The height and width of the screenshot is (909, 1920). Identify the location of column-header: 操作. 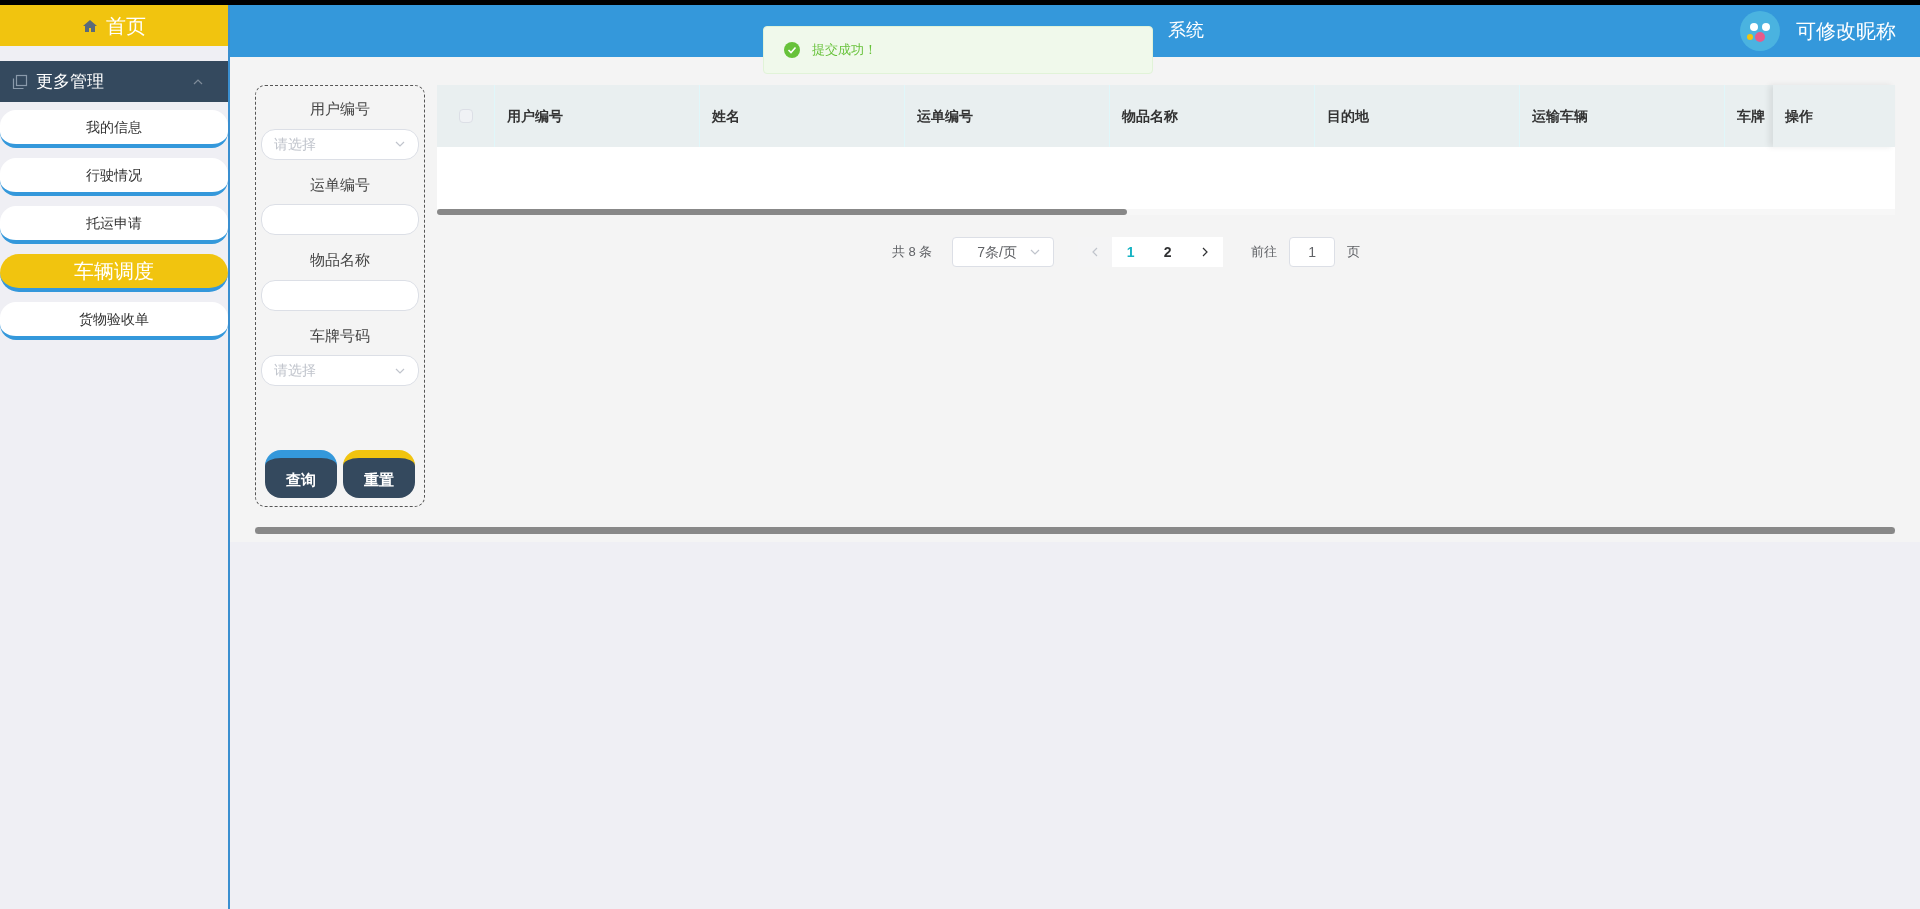
(1799, 116).